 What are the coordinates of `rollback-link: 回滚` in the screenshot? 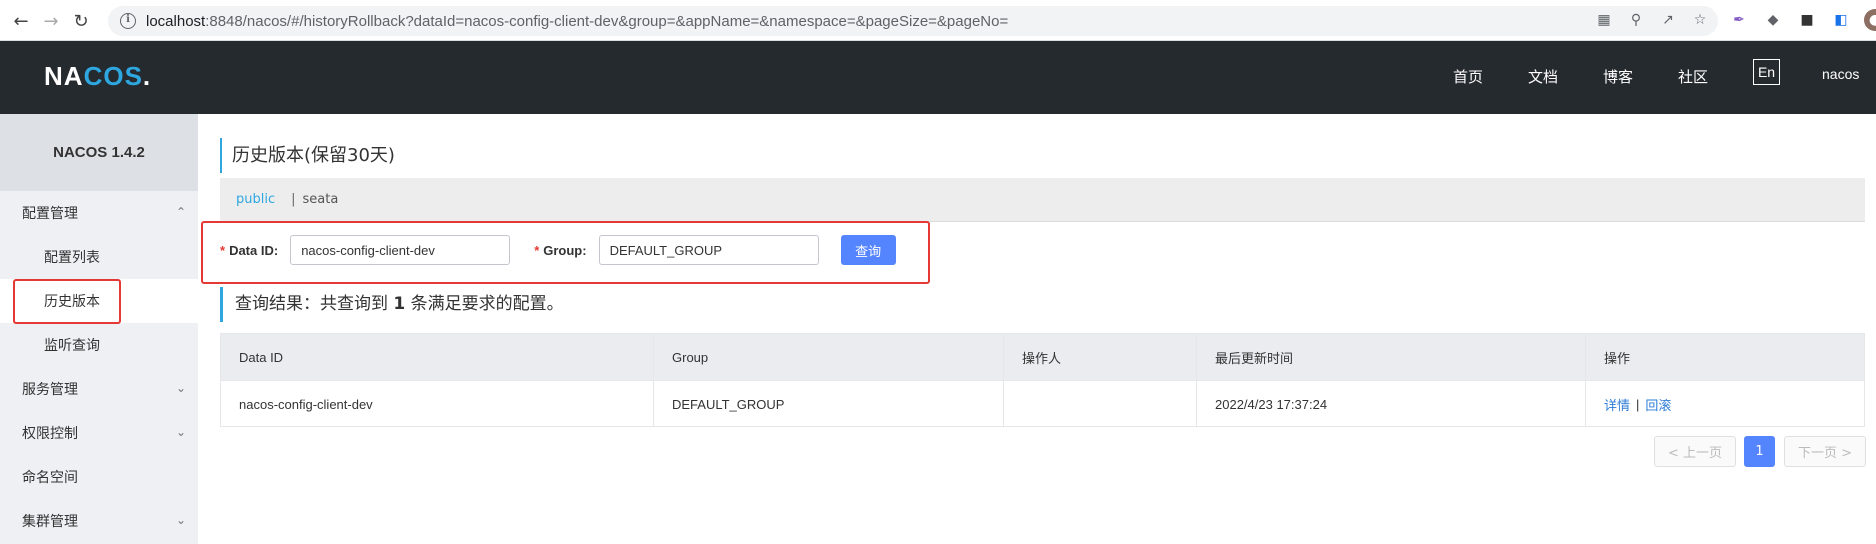 It's located at (1658, 404).